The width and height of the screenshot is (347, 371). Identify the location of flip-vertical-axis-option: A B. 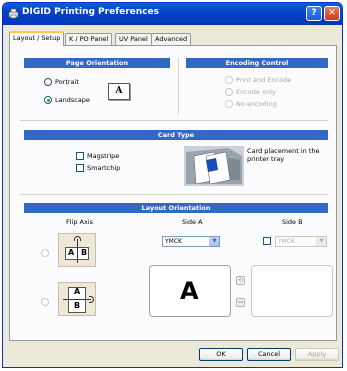
(77, 250).